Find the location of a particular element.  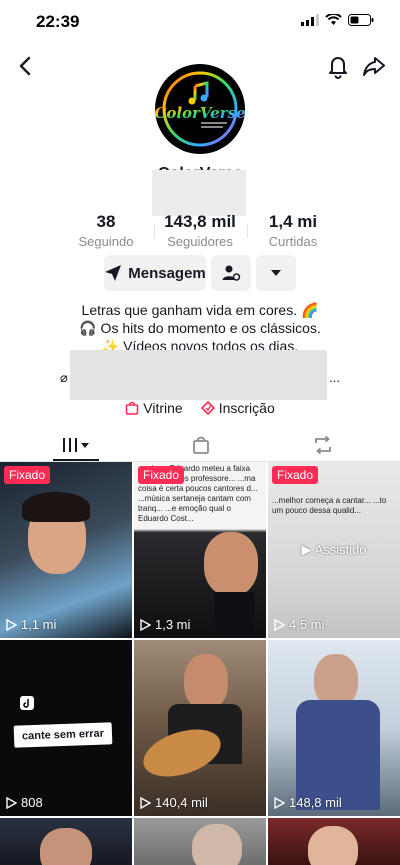

profile-shortcuts: Vitrine Inscrição is located at coordinates (200, 408).